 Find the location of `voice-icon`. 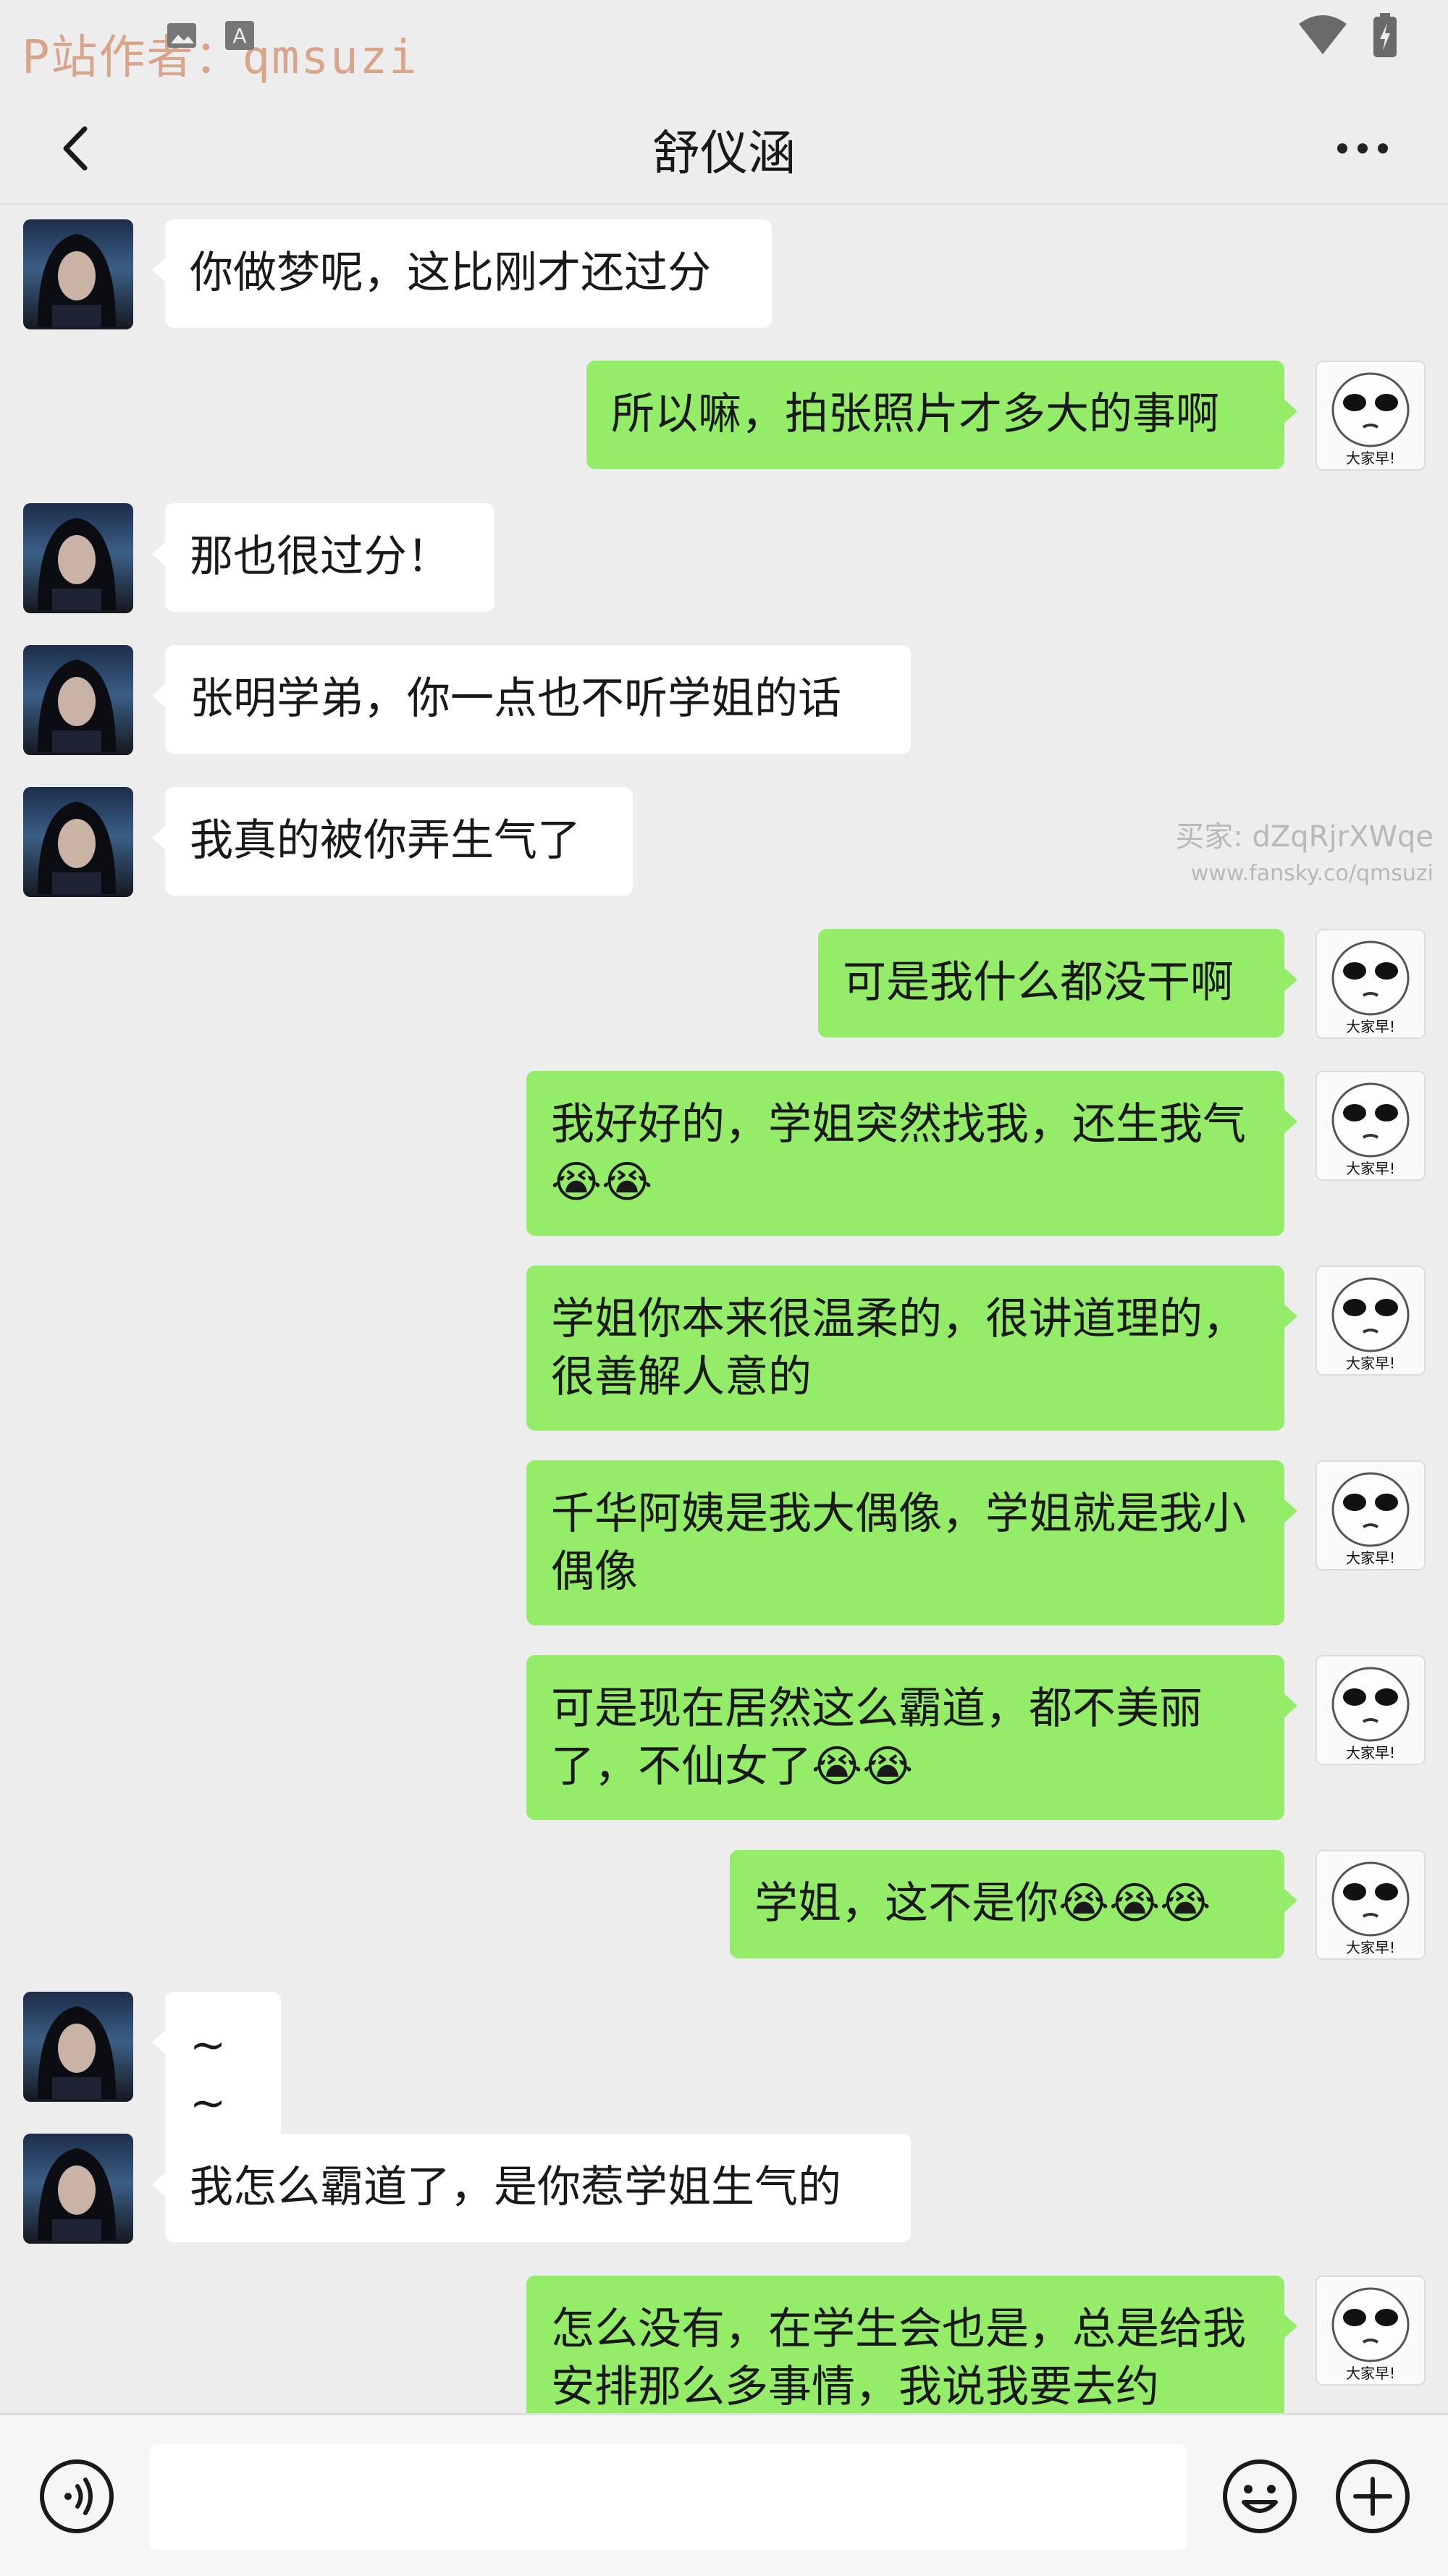

voice-icon is located at coordinates (77, 2496).